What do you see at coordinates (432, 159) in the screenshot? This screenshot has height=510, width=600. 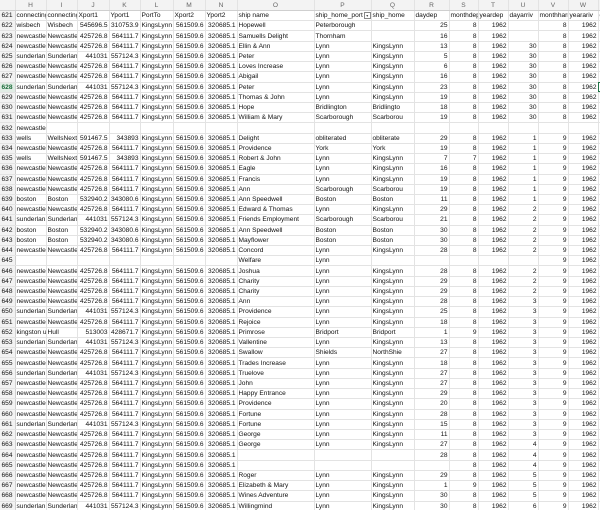 I see `grid-cell: 7` at bounding box center [432, 159].